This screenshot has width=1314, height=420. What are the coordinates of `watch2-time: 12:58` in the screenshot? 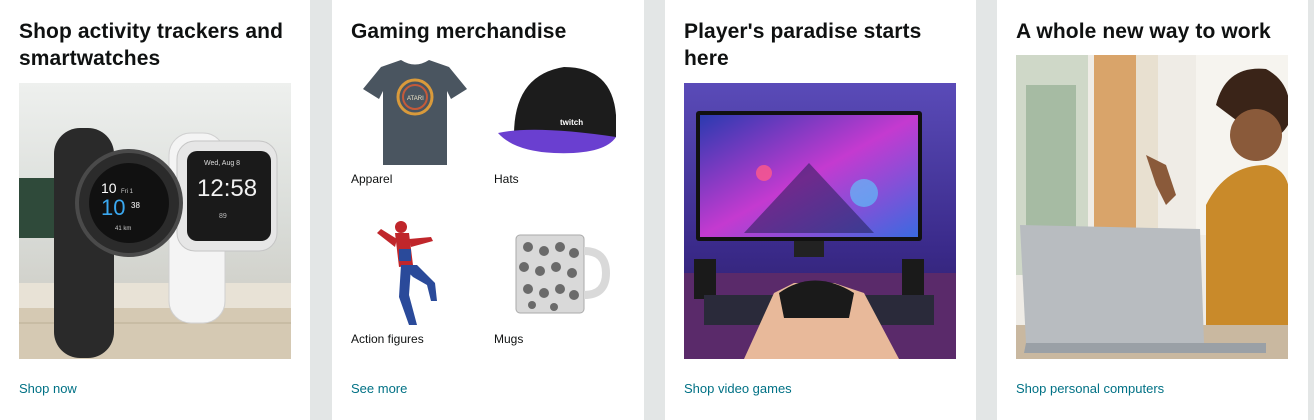 It's located at (227, 188).